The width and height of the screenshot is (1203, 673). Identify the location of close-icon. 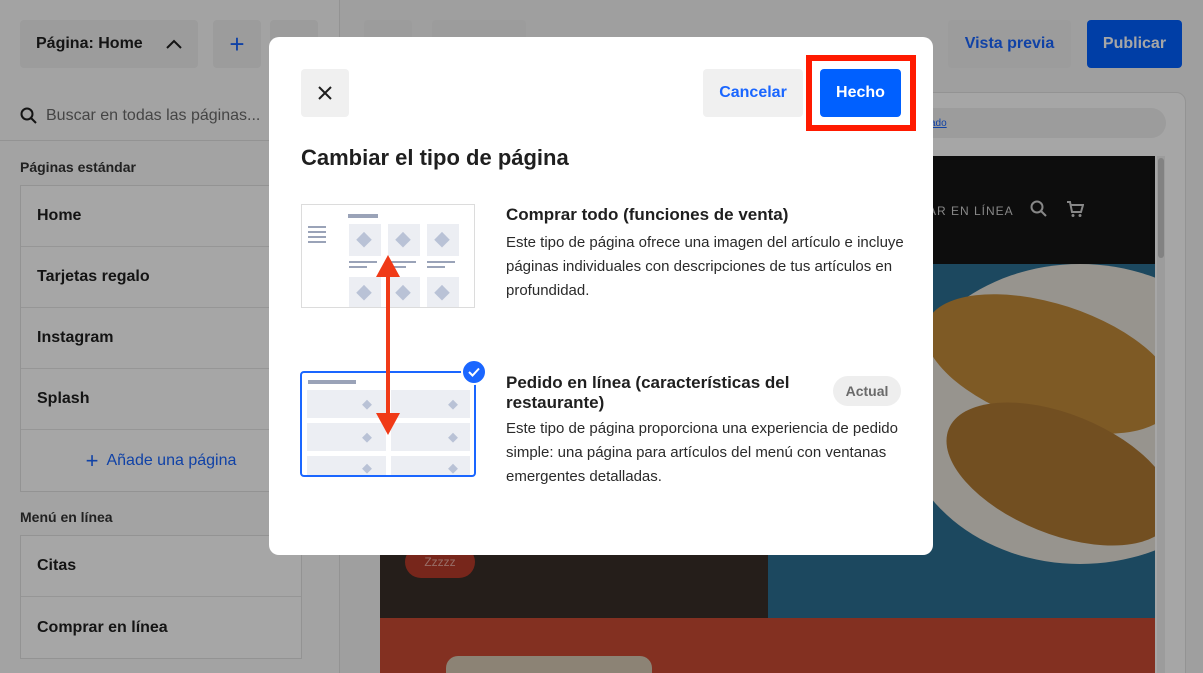
(325, 93).